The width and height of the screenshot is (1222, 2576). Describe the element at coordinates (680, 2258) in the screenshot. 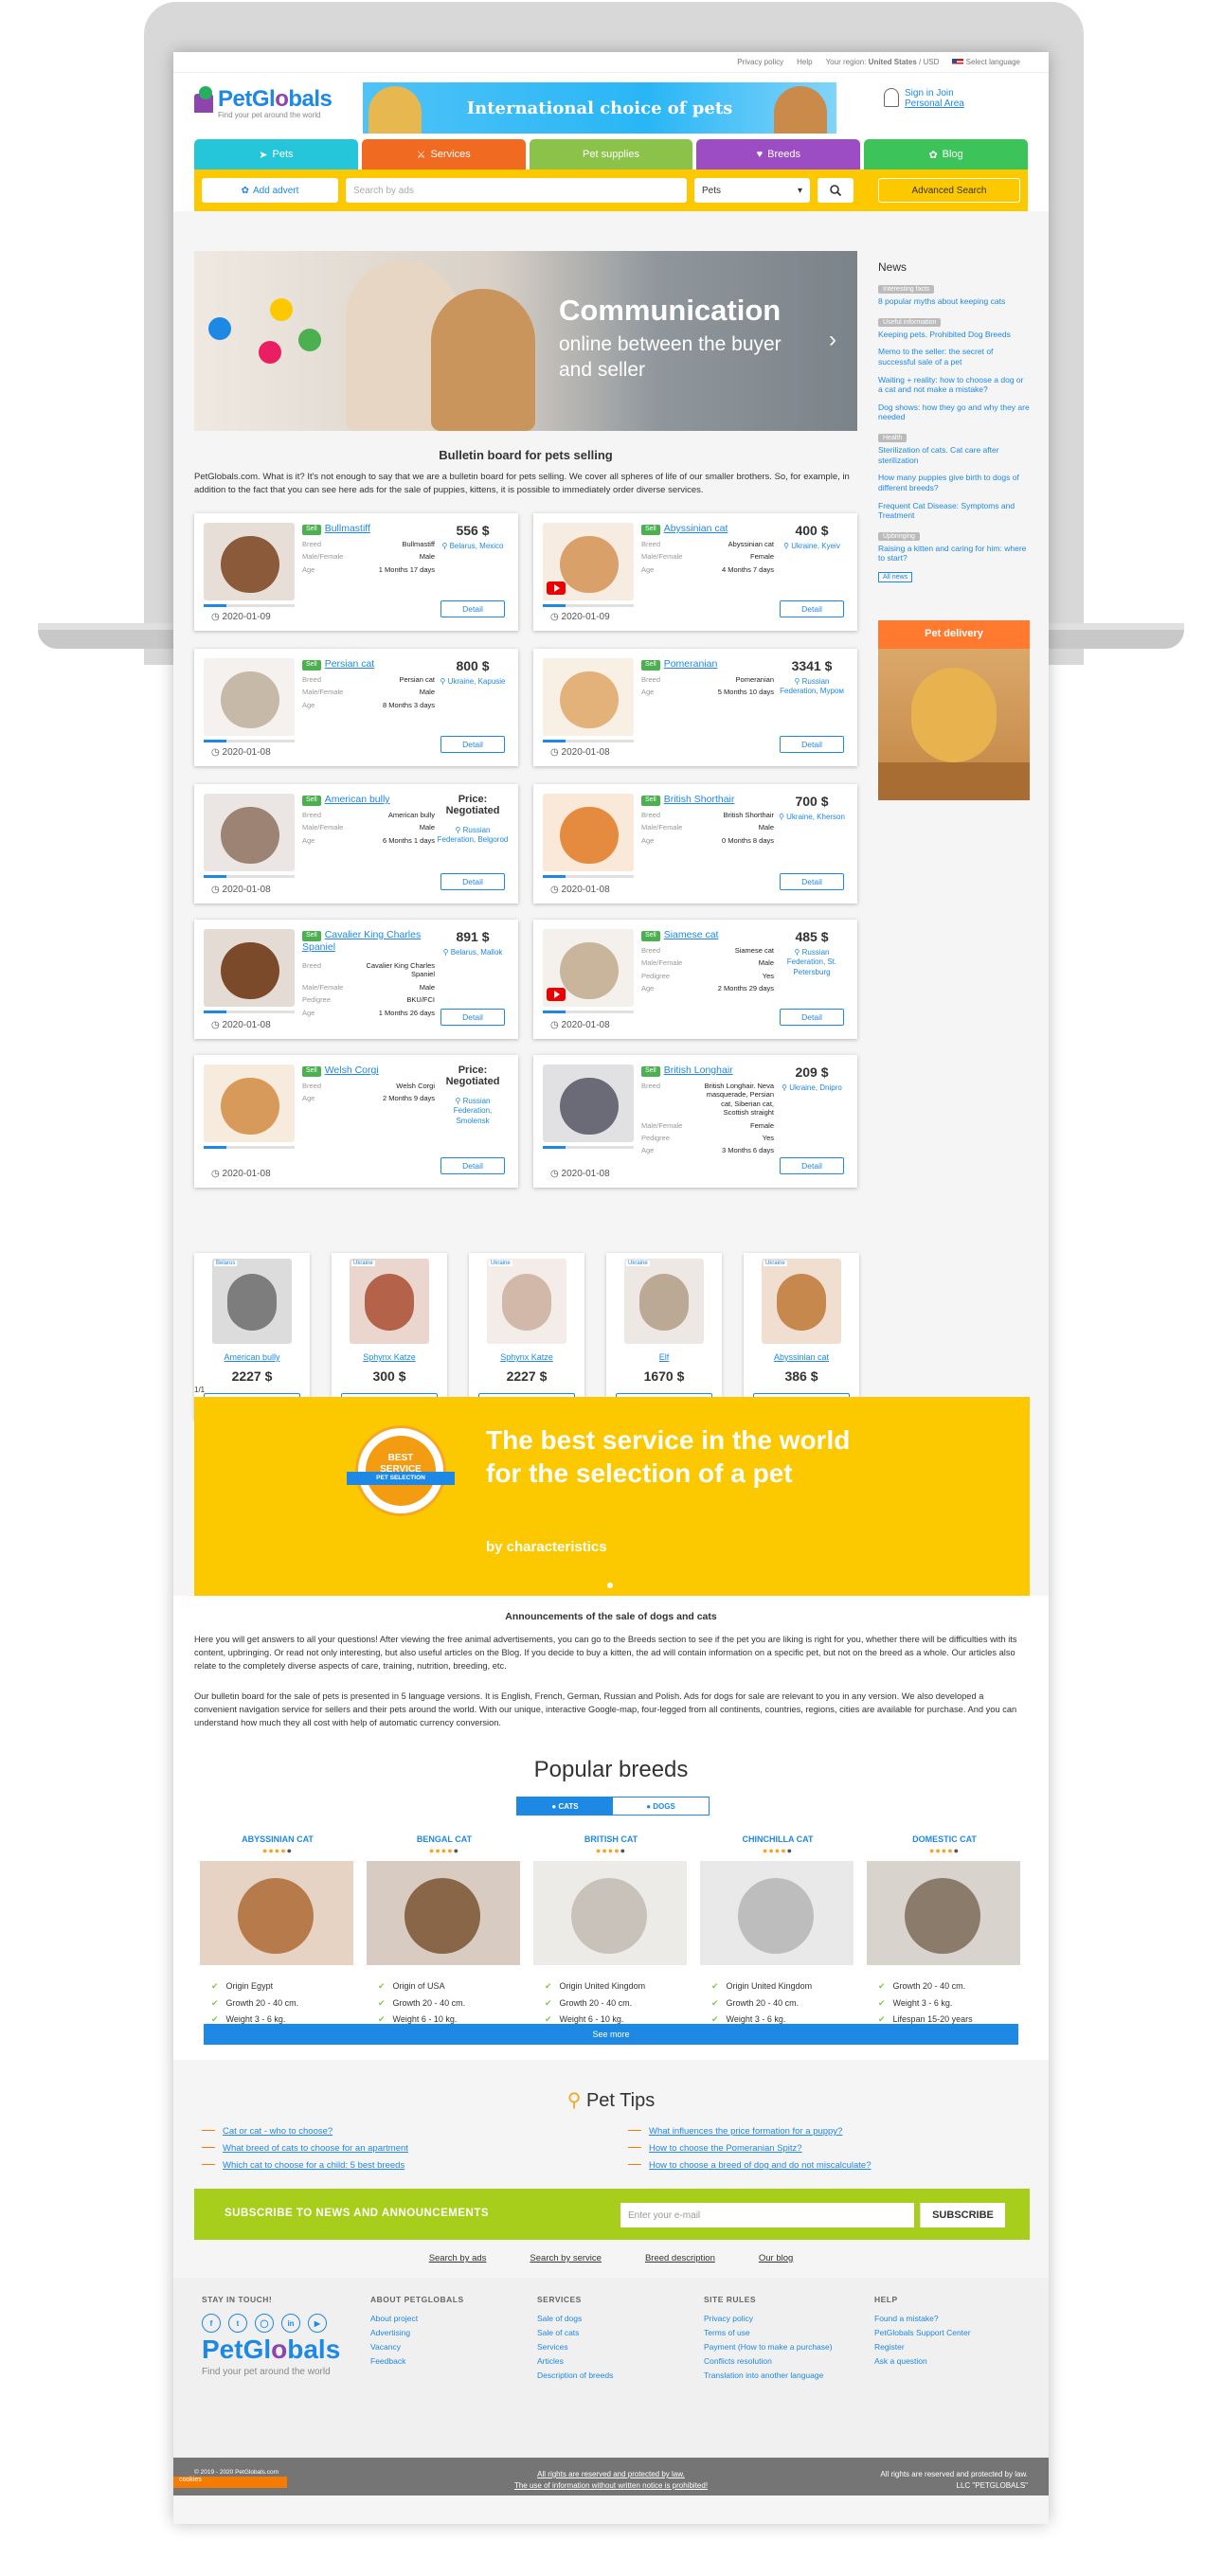

I see `footer-link: Breed description` at that location.